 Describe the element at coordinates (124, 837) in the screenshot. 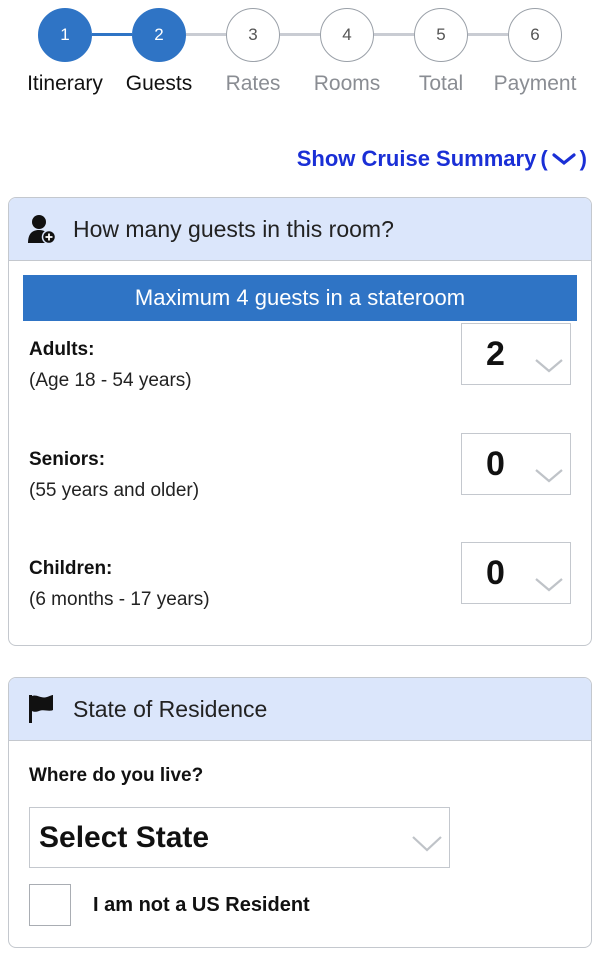

I see `state-select-value: Select State` at that location.